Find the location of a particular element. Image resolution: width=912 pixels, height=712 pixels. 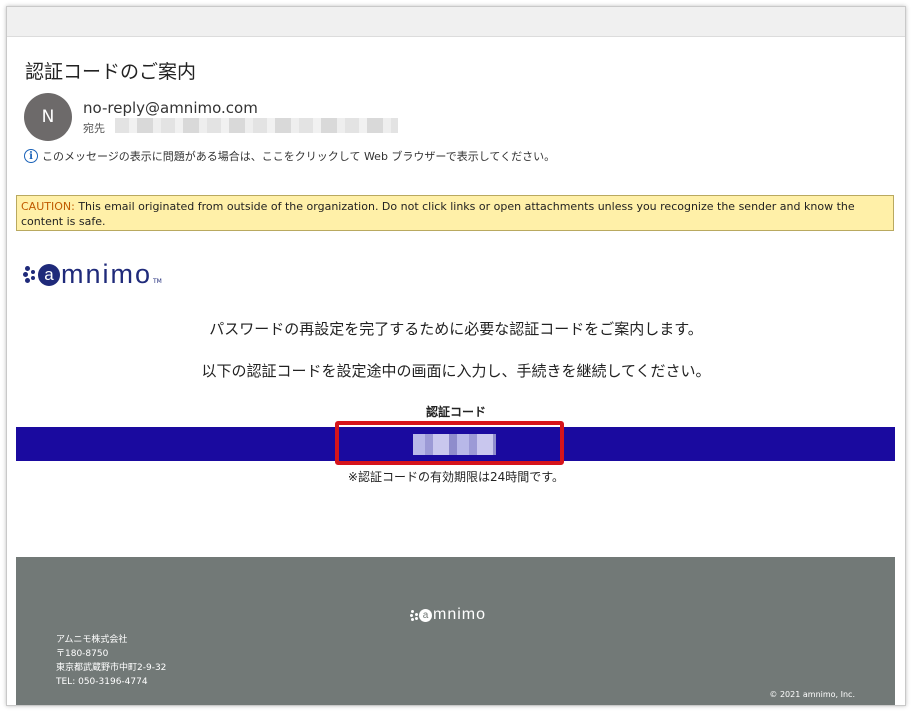

window-toolbar is located at coordinates (456, 22).